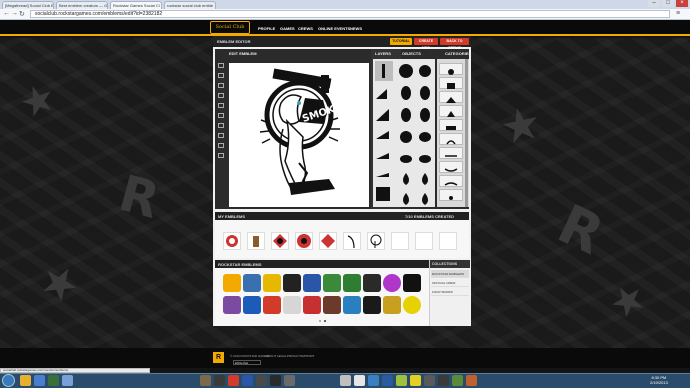 The width and height of the screenshot is (690, 388). What do you see at coordinates (22, 14) in the screenshot?
I see `reload-icon: ↻` at bounding box center [22, 14].